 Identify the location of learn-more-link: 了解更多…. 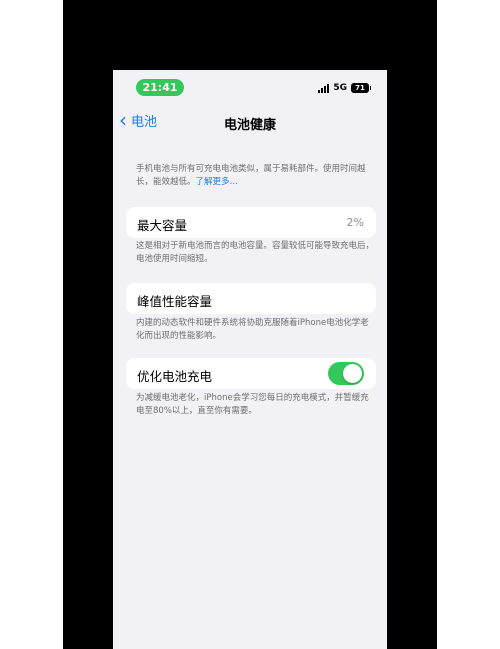
(217, 182).